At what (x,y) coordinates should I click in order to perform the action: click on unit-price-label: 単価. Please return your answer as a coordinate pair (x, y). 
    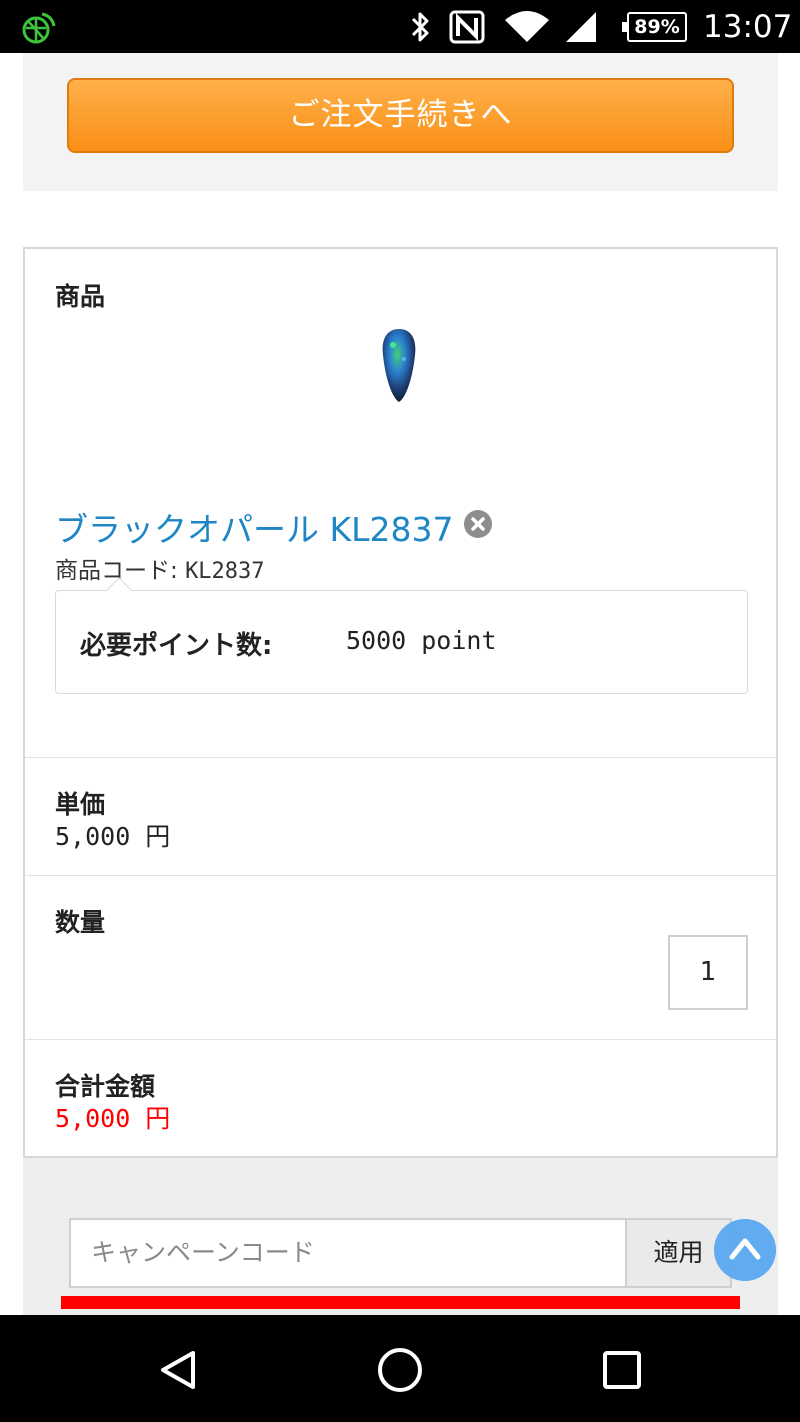
    Looking at the image, I should click on (80, 804).